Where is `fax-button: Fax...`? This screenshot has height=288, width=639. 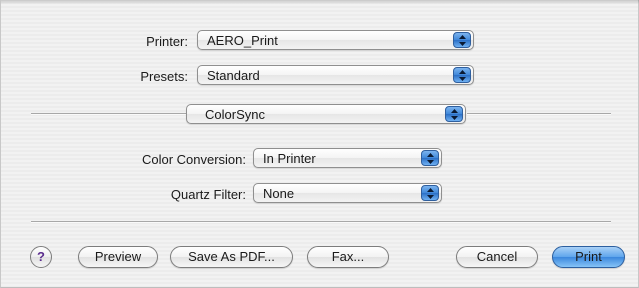
fax-button: Fax... is located at coordinates (348, 257).